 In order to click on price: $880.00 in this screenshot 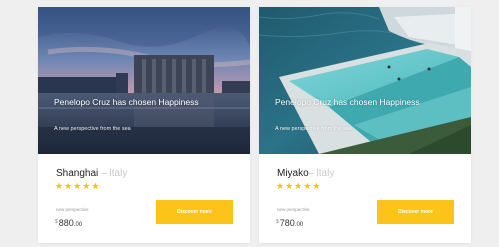, I will do `click(68, 222)`.